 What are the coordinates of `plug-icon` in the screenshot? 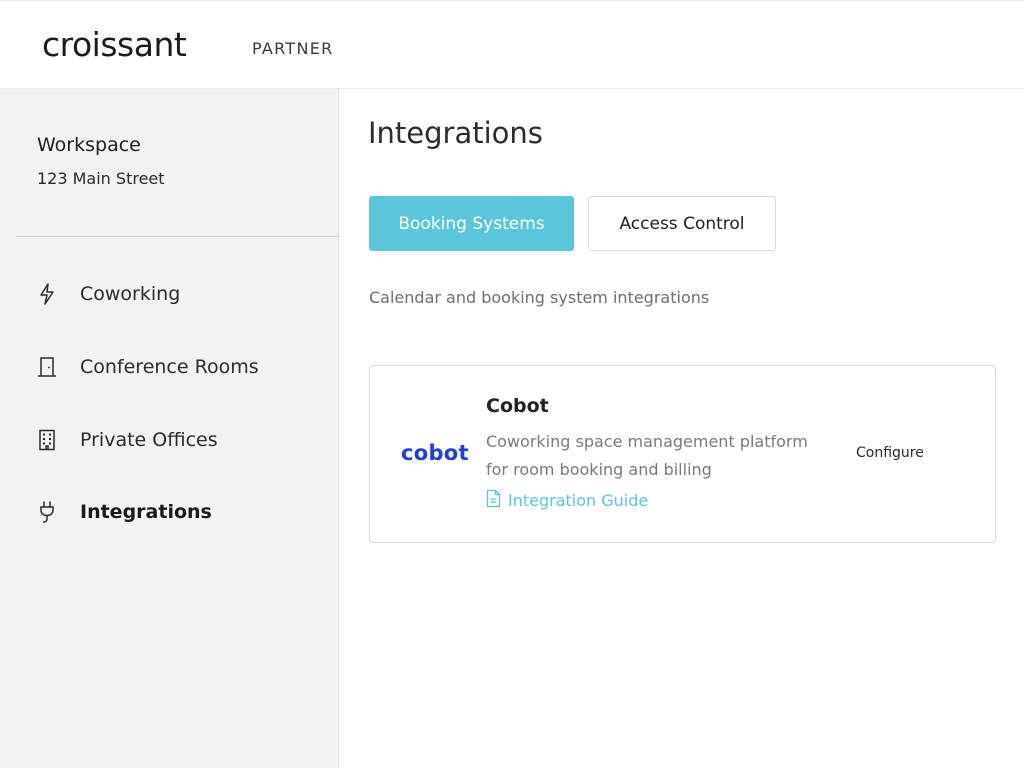 It's located at (47, 512).